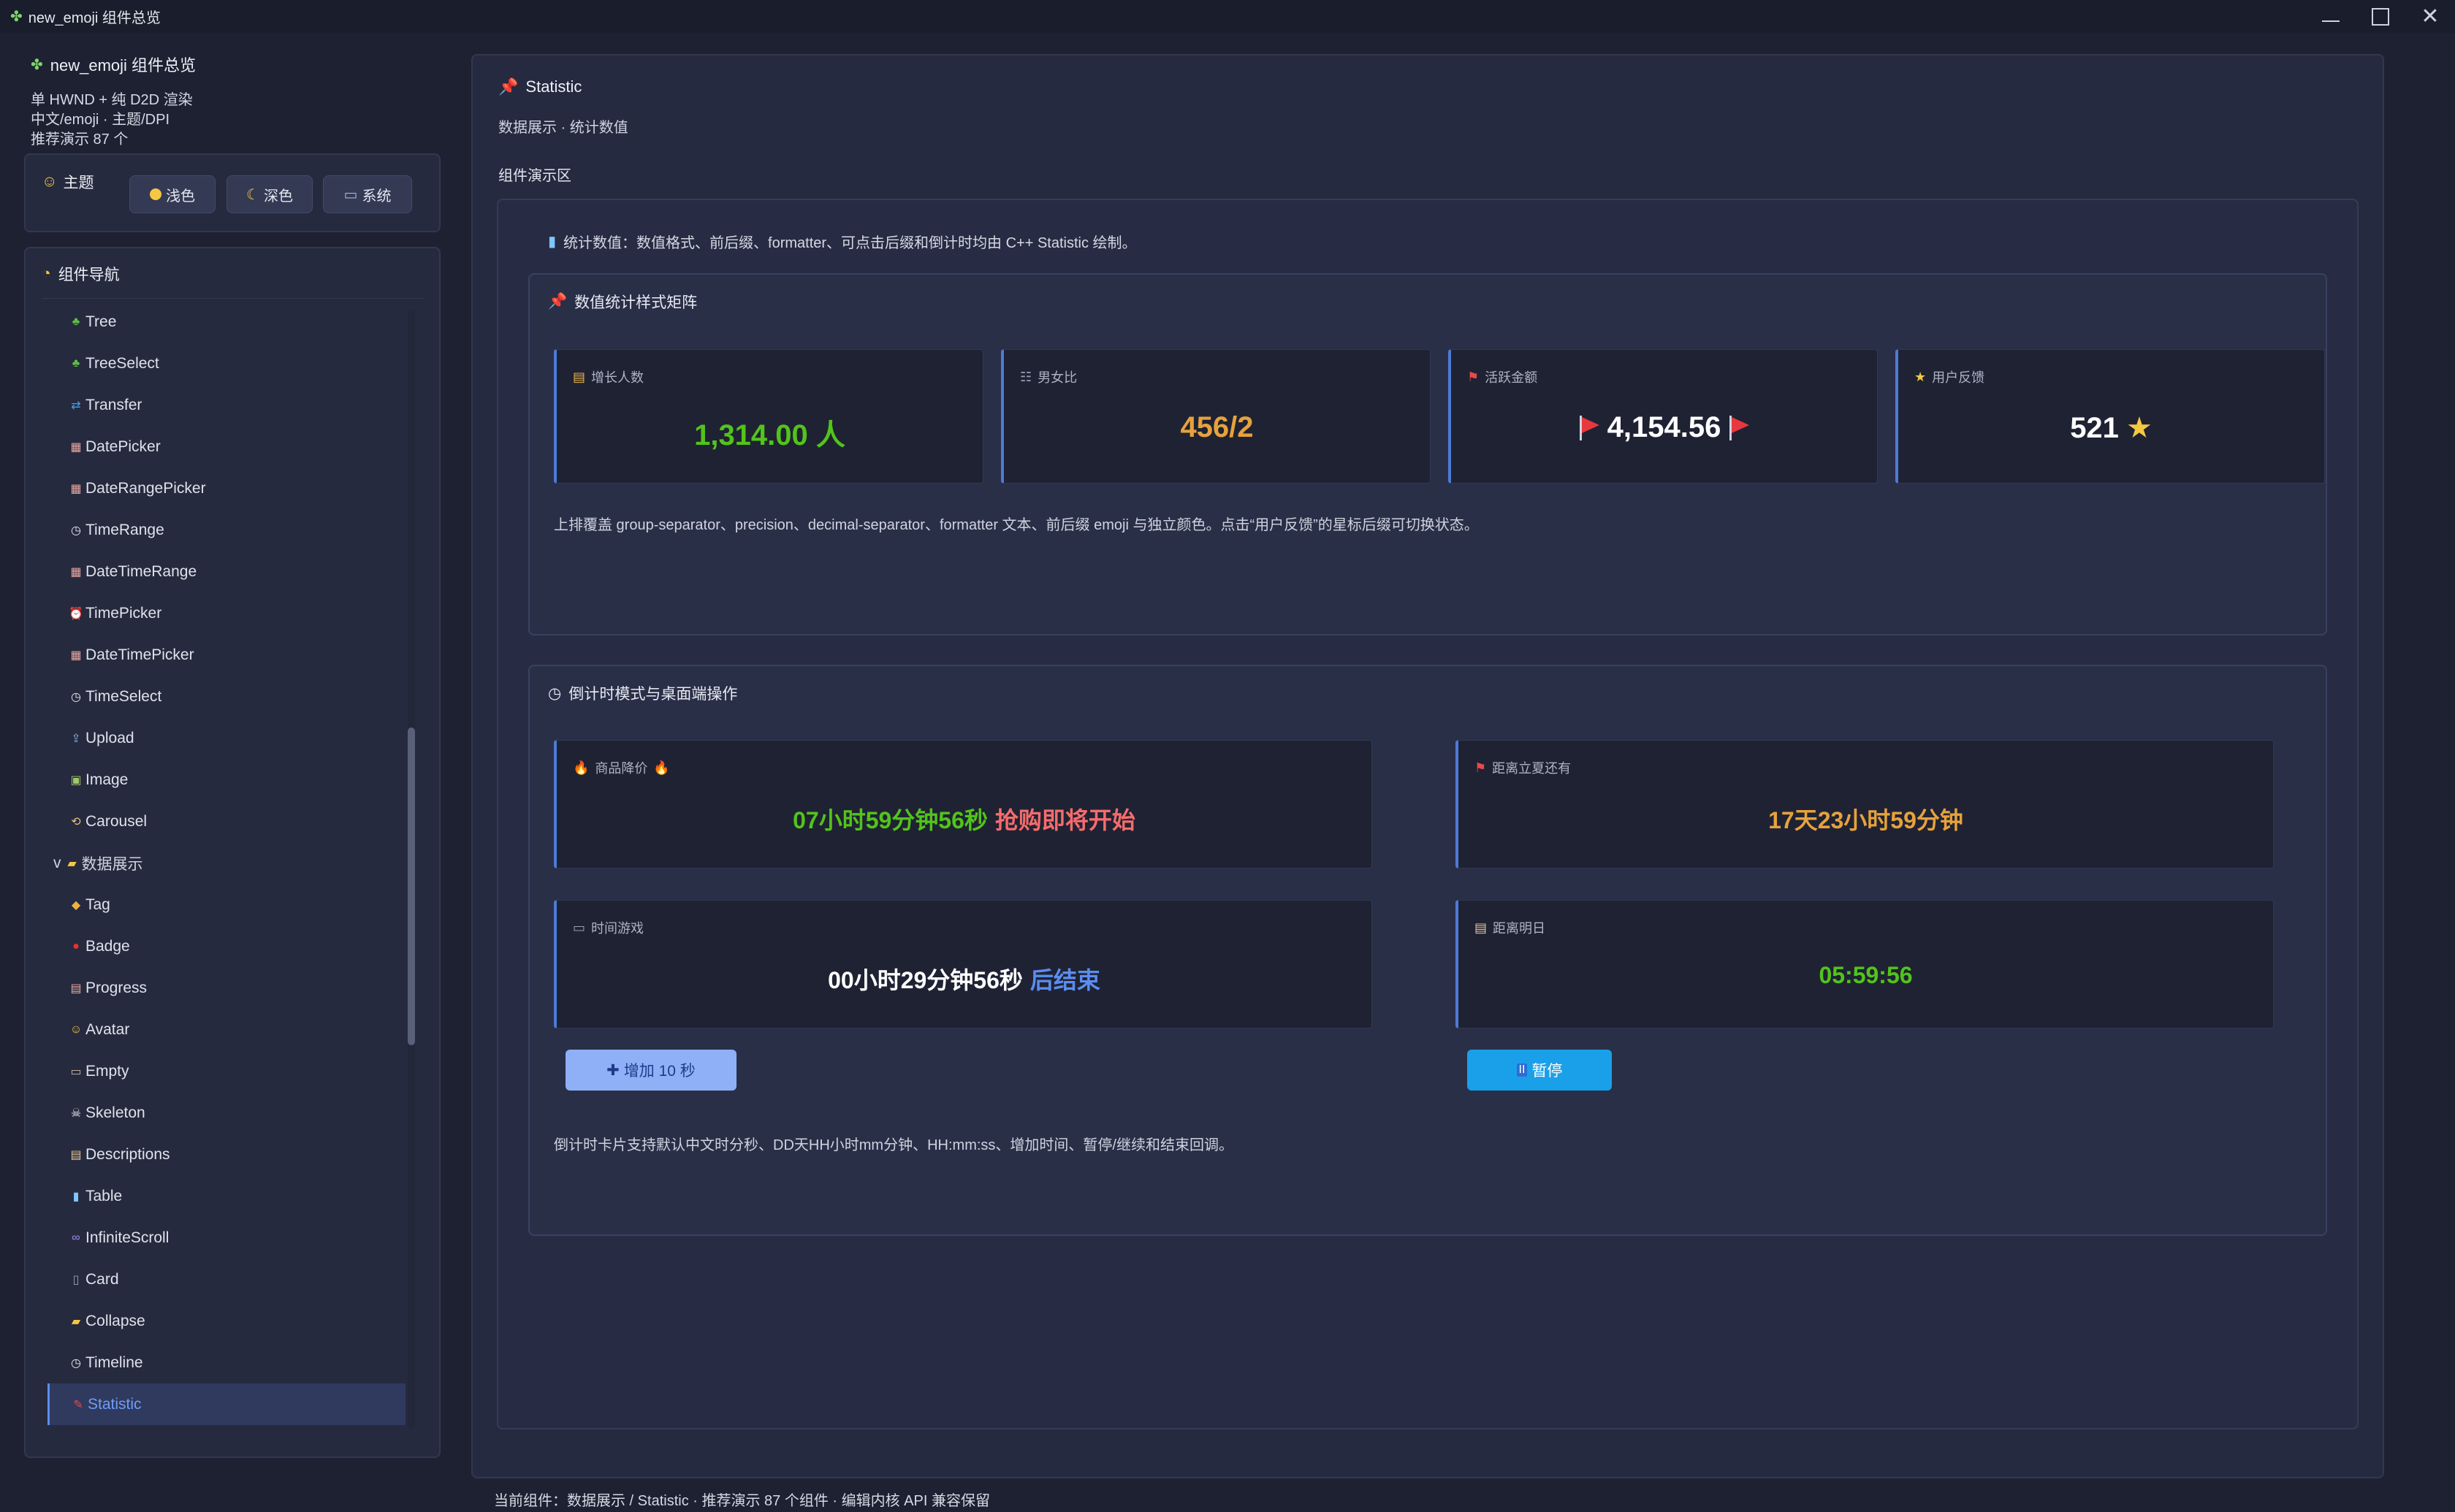  Describe the element at coordinates (155, 194) in the screenshot. I see `sun-icon` at that location.